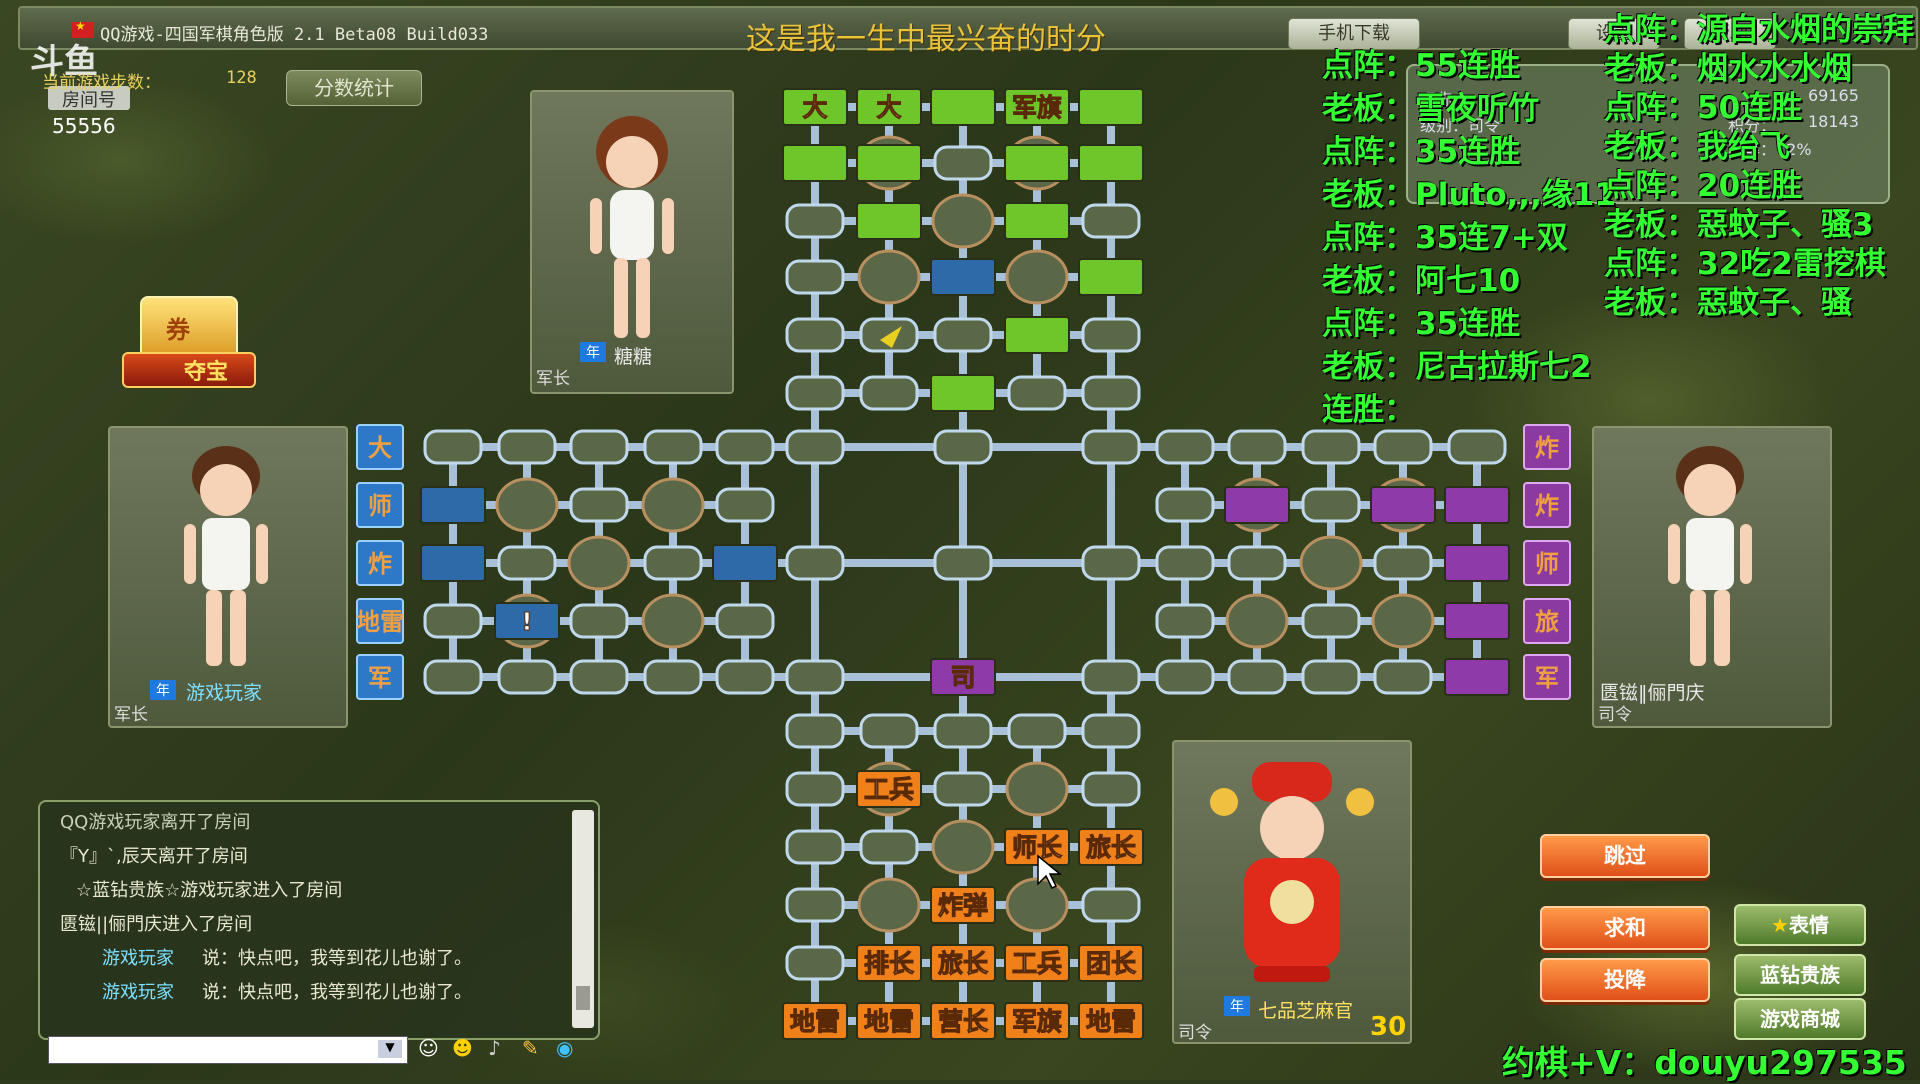  Describe the element at coordinates (337, 958) in the screenshot. I see `chat-message: 说：快点吧，我等到花儿也谢了。` at that location.